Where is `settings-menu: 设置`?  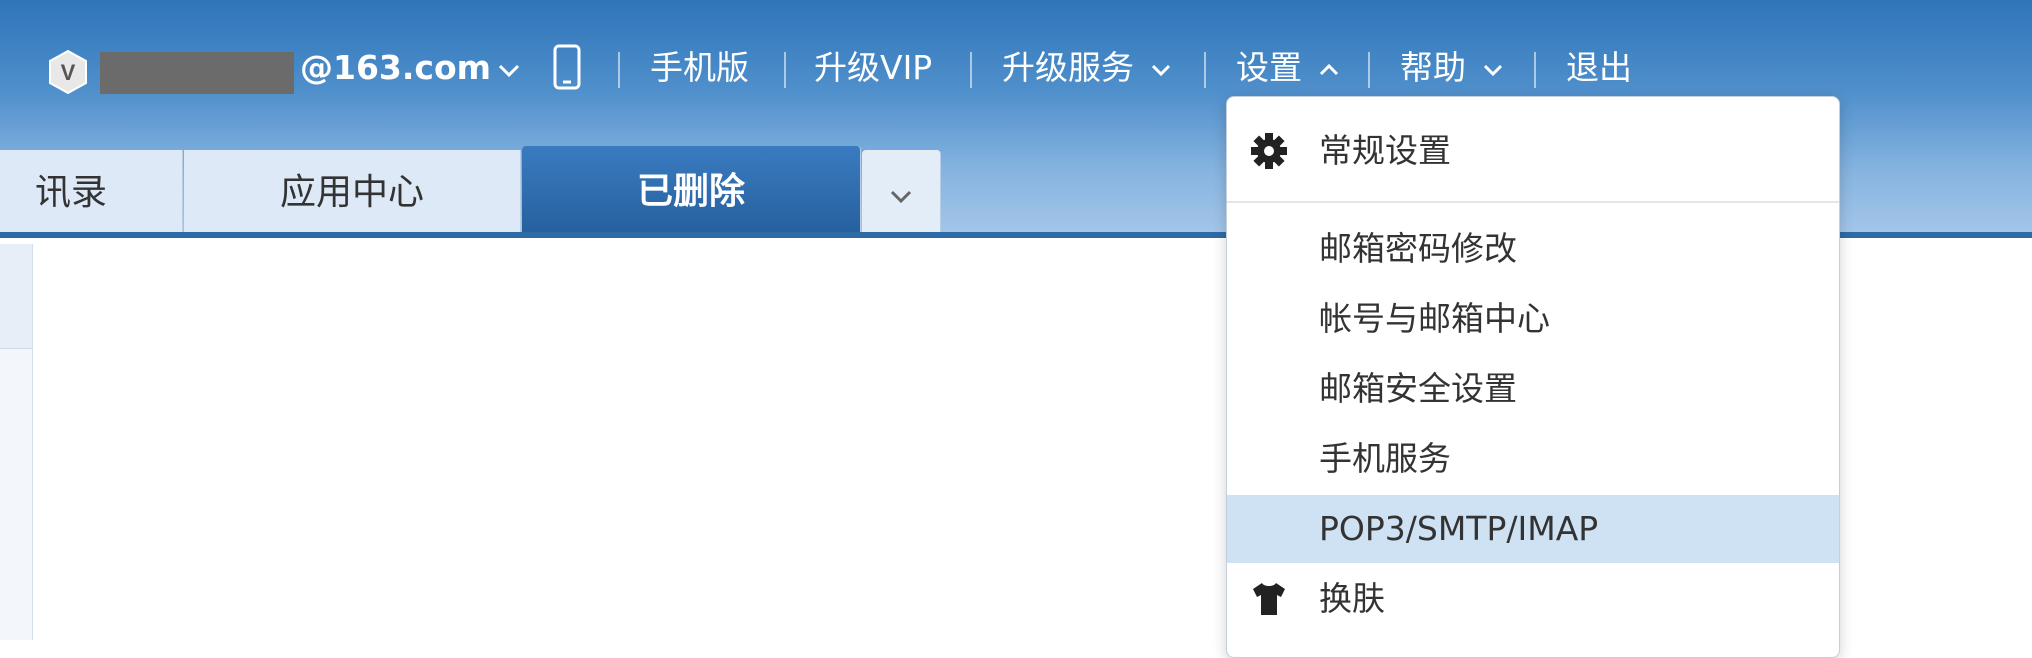 settings-menu: 设置 is located at coordinates (1287, 68).